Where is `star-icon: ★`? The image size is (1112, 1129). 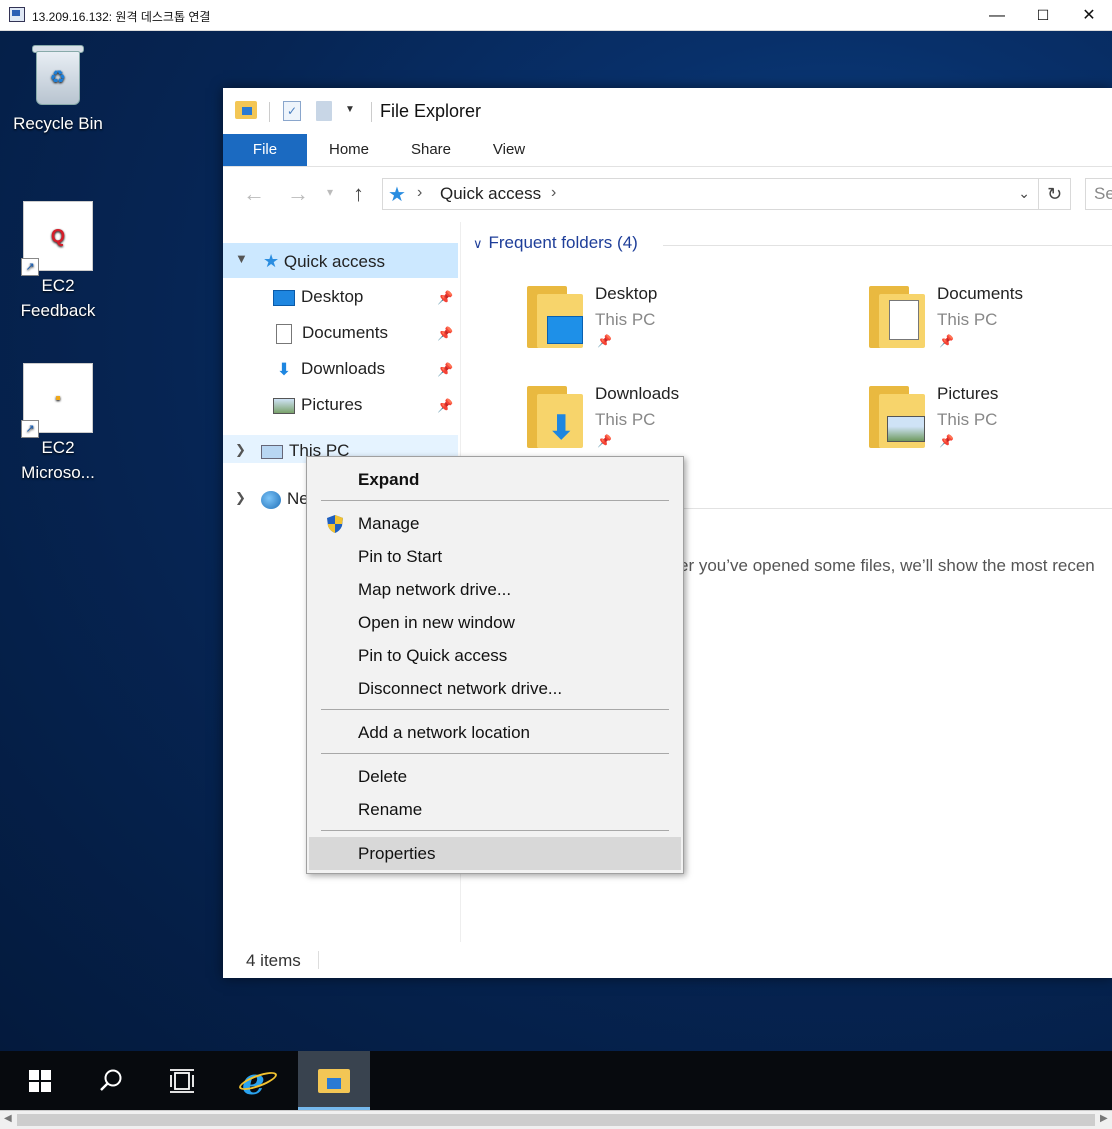
star-icon: ★ is located at coordinates (271, 261).